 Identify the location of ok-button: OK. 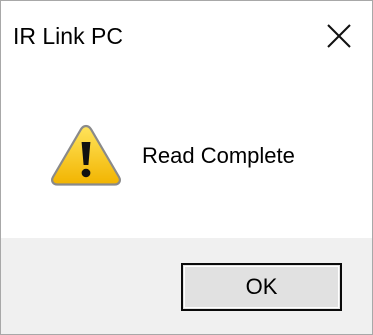
(261, 287).